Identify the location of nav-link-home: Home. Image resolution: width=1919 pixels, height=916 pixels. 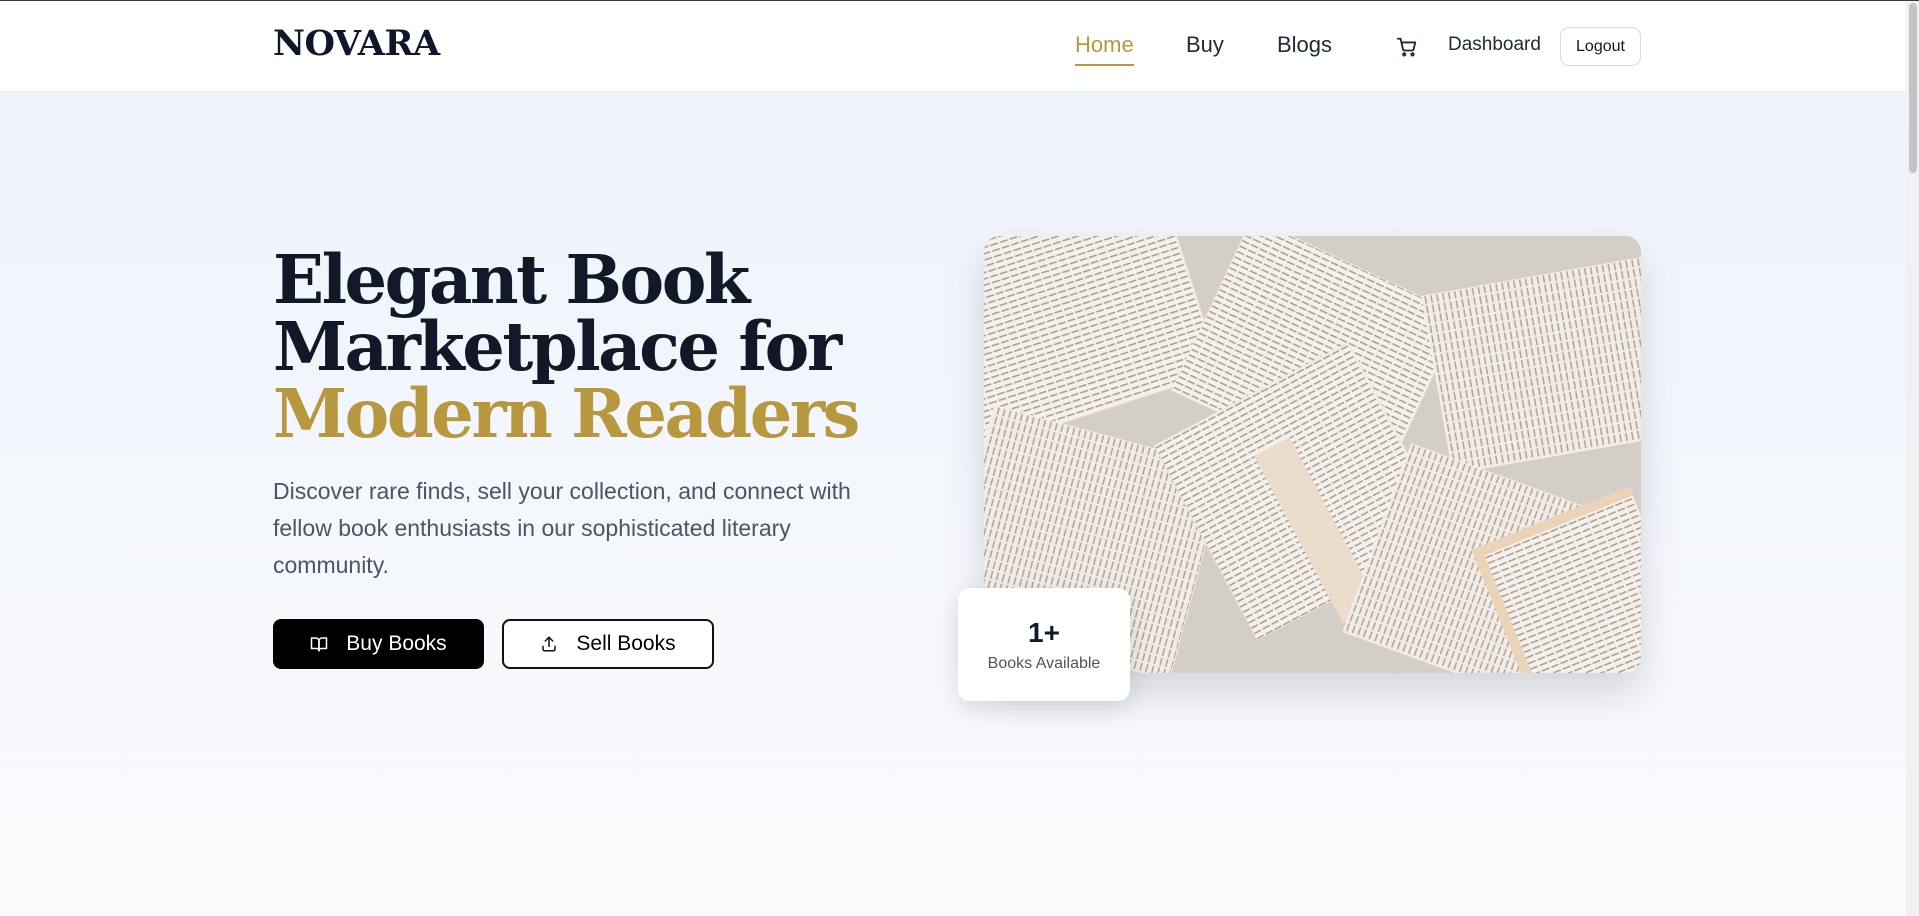
(1104, 49).